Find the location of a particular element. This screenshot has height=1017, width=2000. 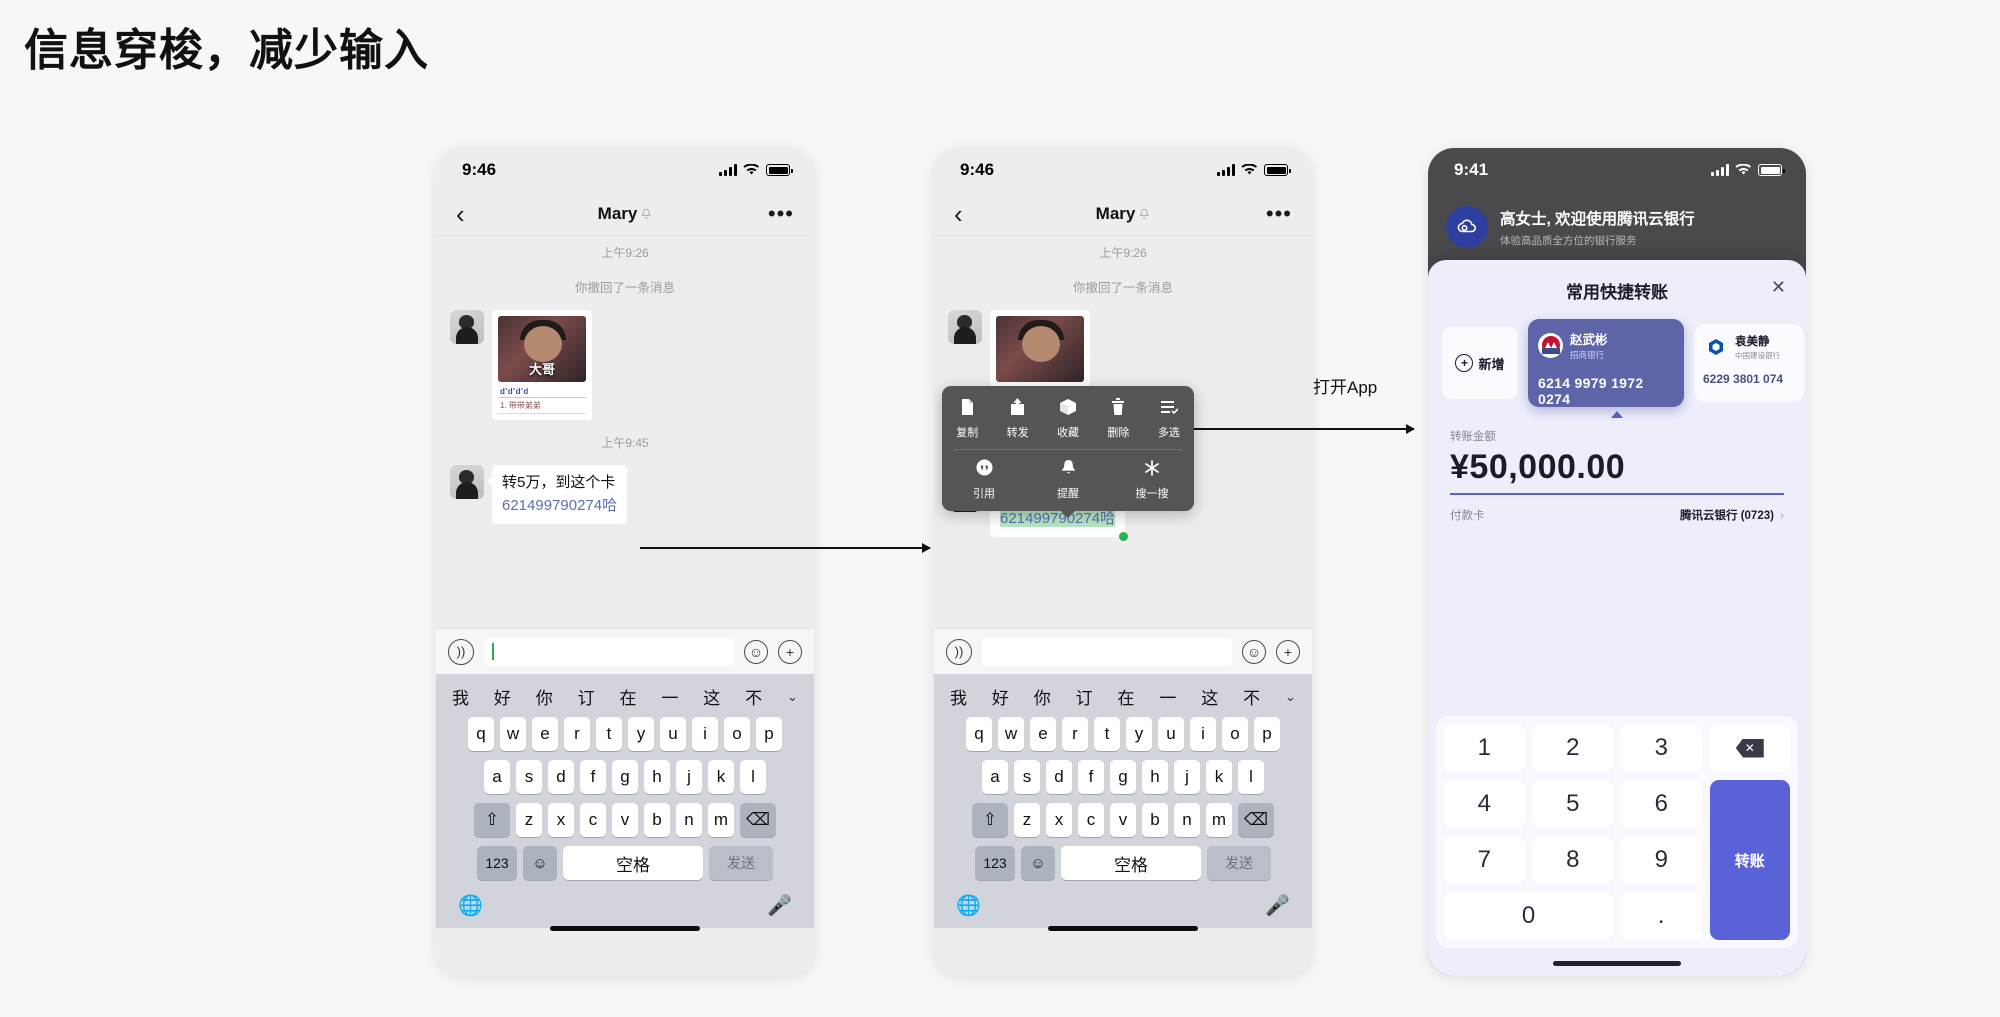

payee-card-2: 袁美静 中国建设银行 6229 3801 074 is located at coordinates (1749, 363).